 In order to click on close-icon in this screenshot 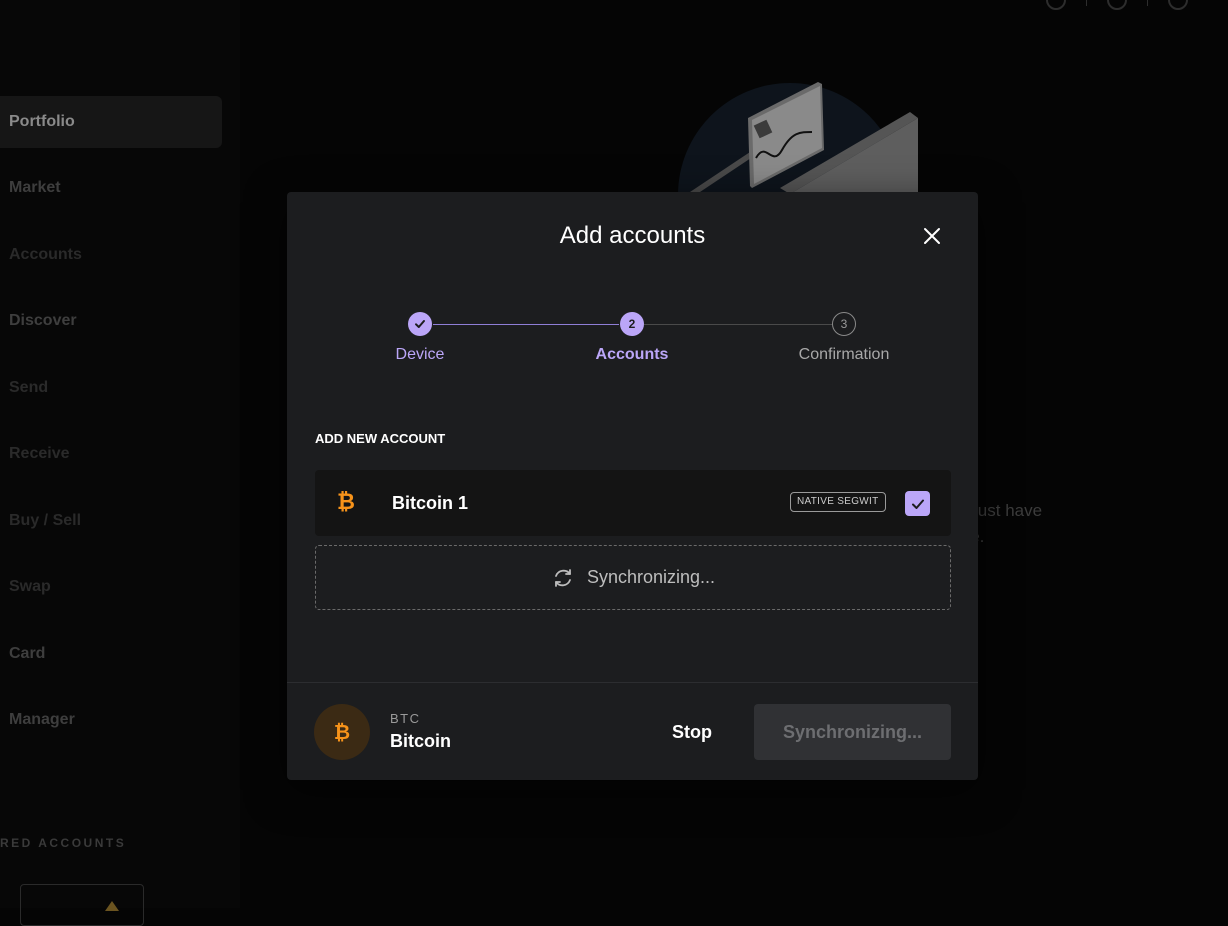, I will do `click(932, 236)`.